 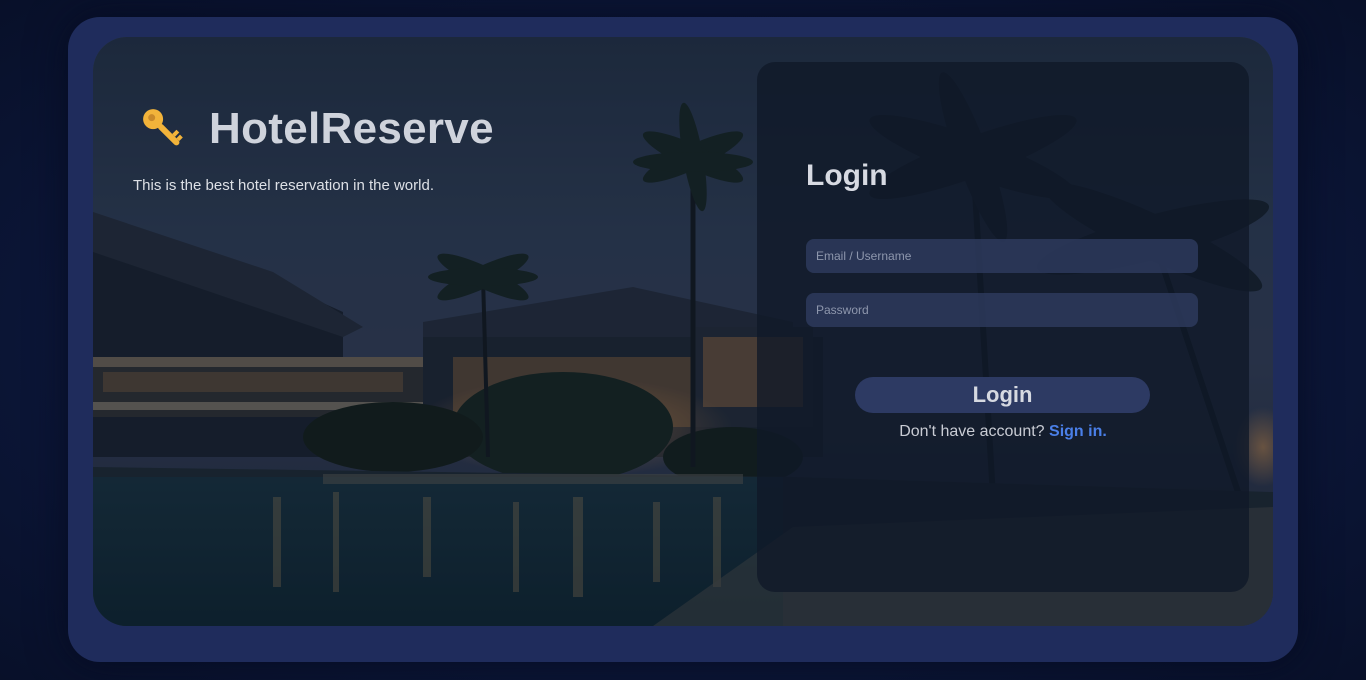 I want to click on brand-title: HotelReserve, so click(x=351, y=128).